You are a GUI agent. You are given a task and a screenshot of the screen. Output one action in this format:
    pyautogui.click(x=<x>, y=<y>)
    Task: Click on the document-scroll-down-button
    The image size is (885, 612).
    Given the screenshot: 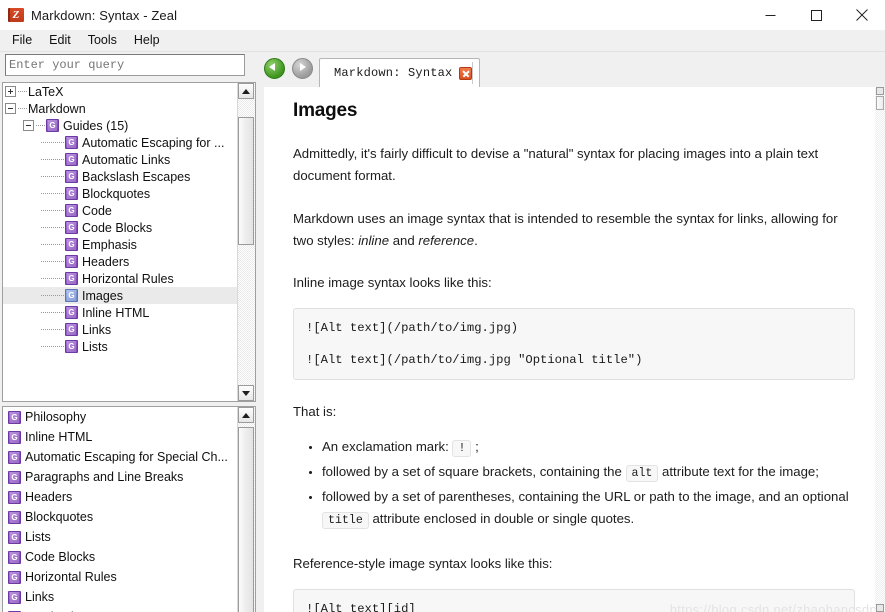 What is the action you would take?
    pyautogui.click(x=880, y=608)
    